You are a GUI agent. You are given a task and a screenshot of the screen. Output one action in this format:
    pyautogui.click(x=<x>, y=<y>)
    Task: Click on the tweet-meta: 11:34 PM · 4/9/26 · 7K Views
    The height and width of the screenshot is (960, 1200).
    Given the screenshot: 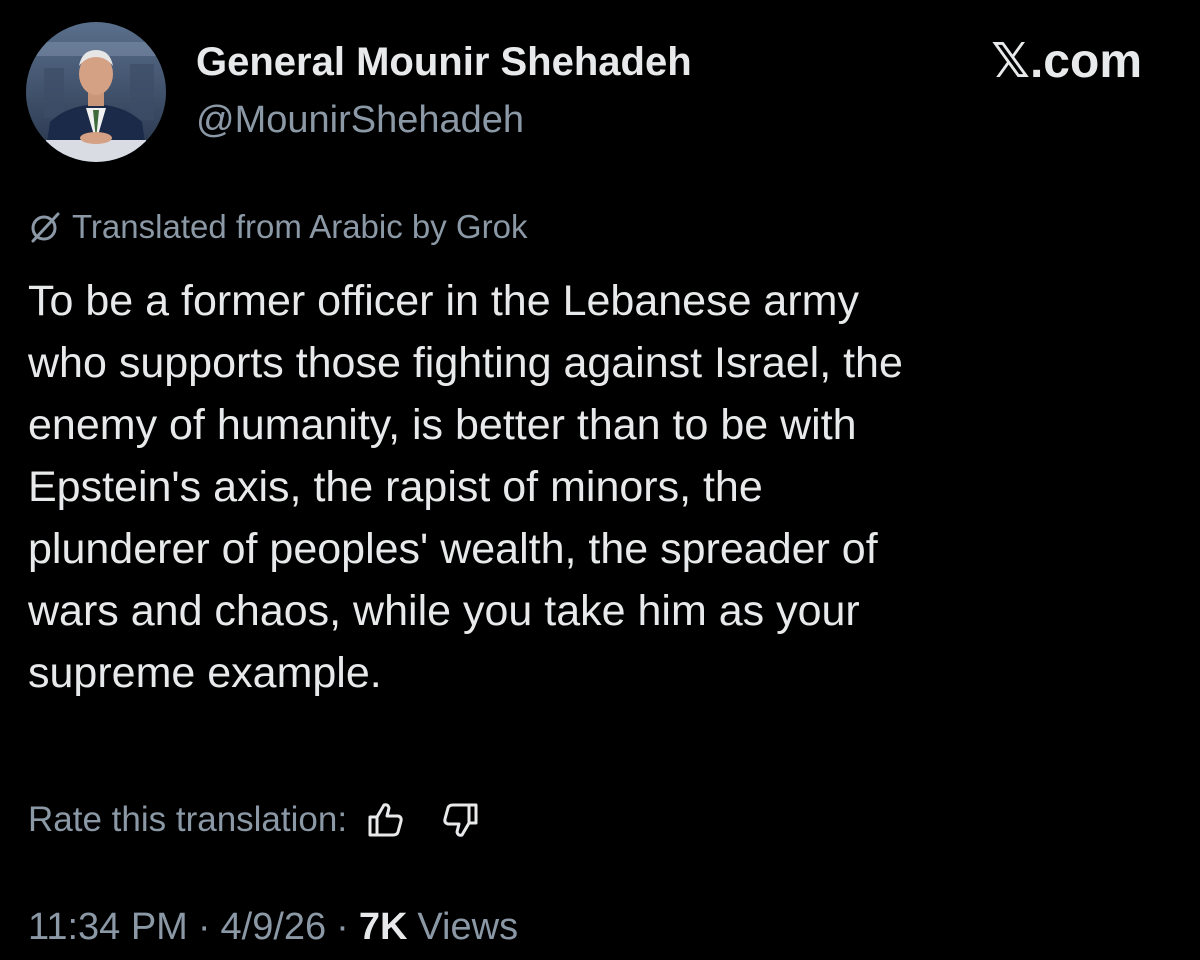 What is the action you would take?
    pyautogui.click(x=273, y=927)
    